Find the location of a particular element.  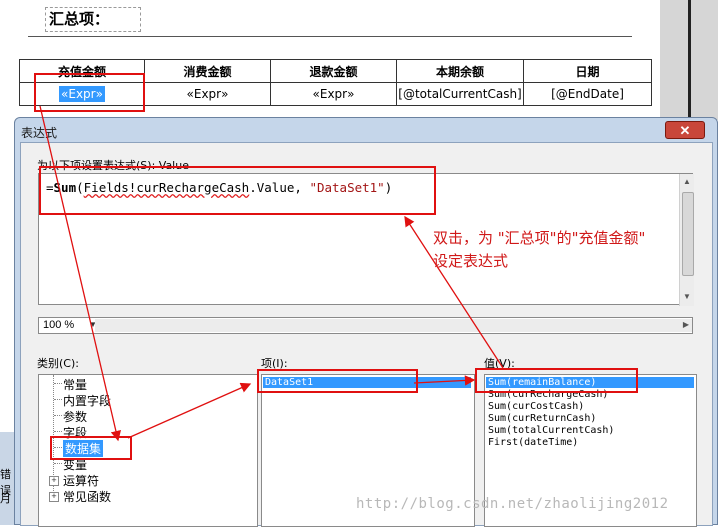

scroll-right-icon: ▶ is located at coordinates (686, 324).